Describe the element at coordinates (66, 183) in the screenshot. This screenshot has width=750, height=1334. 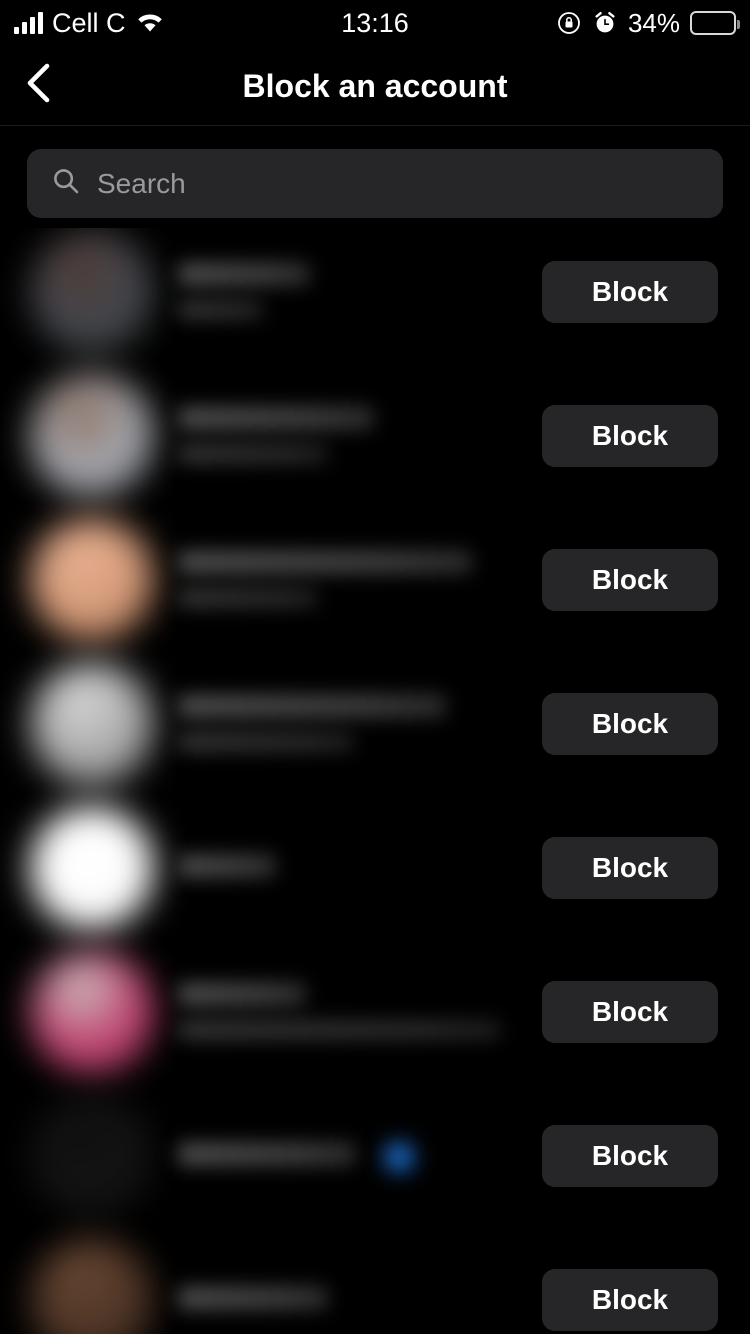
I see `search-icon` at that location.